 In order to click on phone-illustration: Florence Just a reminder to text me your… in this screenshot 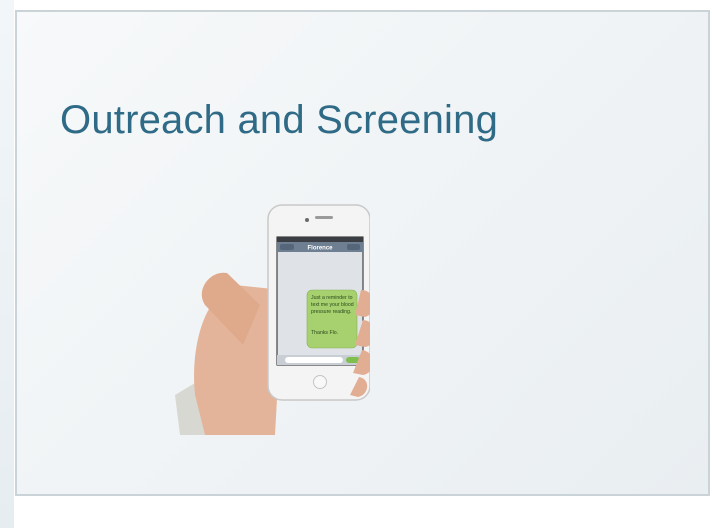, I will do `click(275, 319)`.